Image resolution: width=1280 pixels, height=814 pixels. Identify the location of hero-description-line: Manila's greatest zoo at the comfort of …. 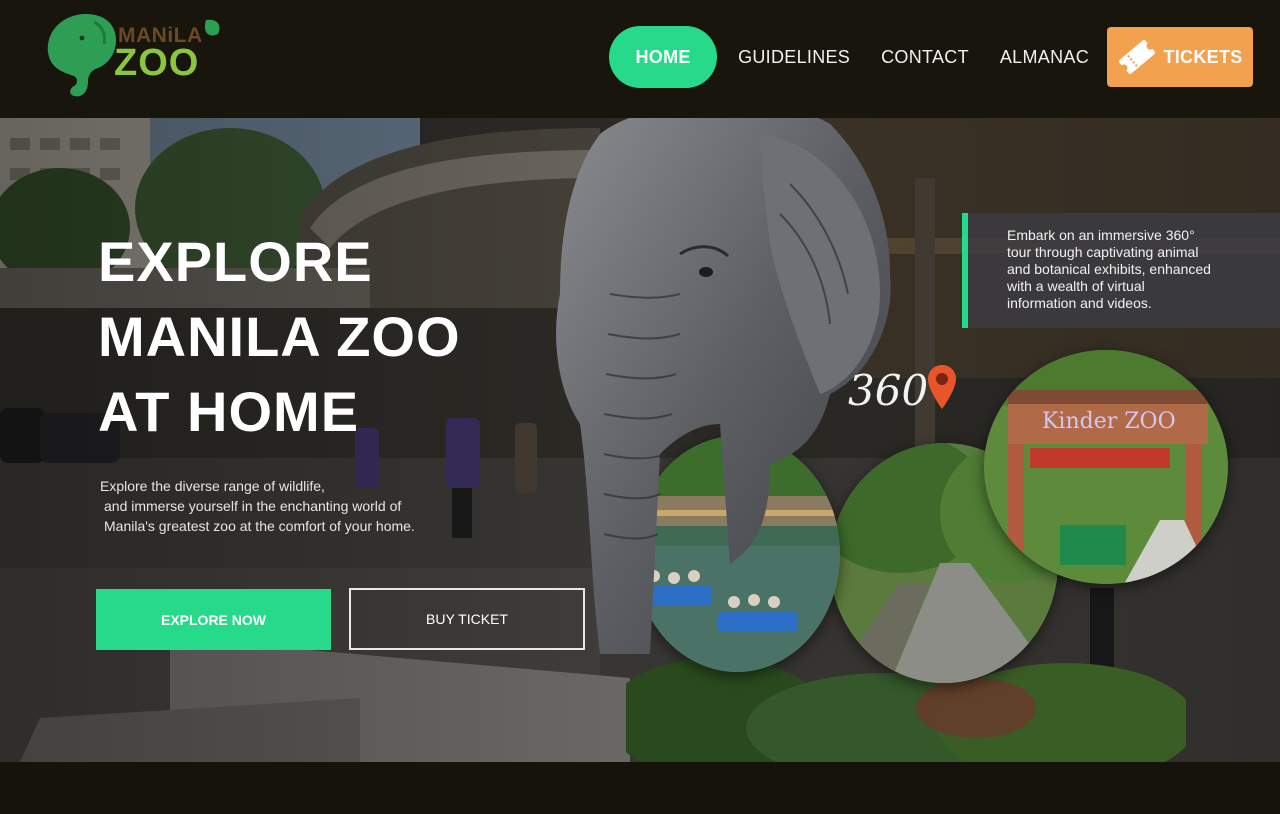
(259, 526).